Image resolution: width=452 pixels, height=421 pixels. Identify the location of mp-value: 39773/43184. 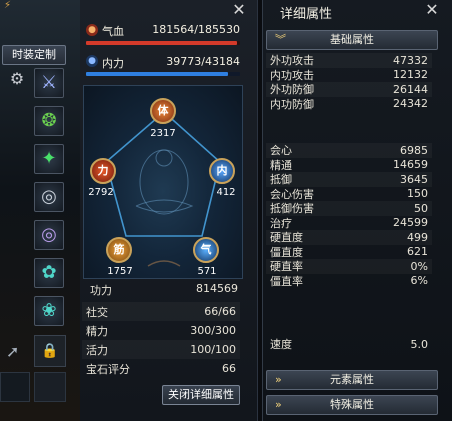
(203, 61).